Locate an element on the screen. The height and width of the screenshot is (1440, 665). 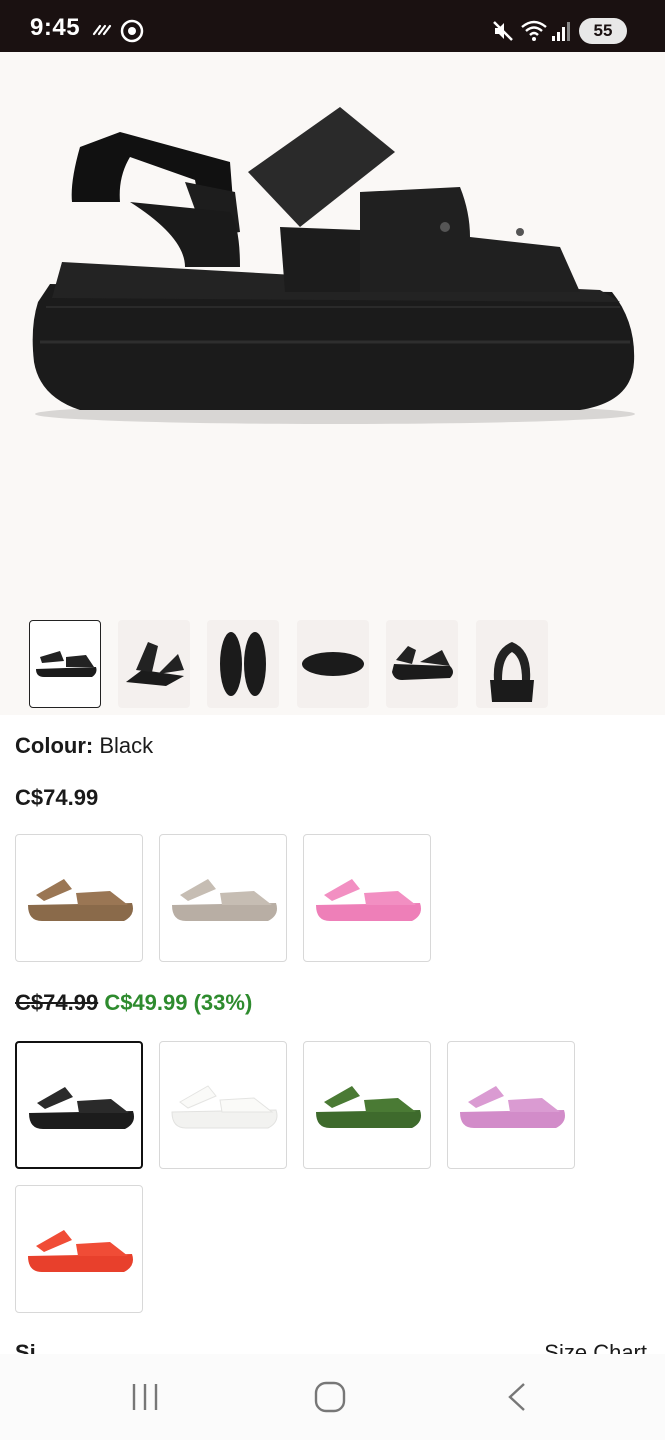
sandal-pink-icon is located at coordinates (368, 900).